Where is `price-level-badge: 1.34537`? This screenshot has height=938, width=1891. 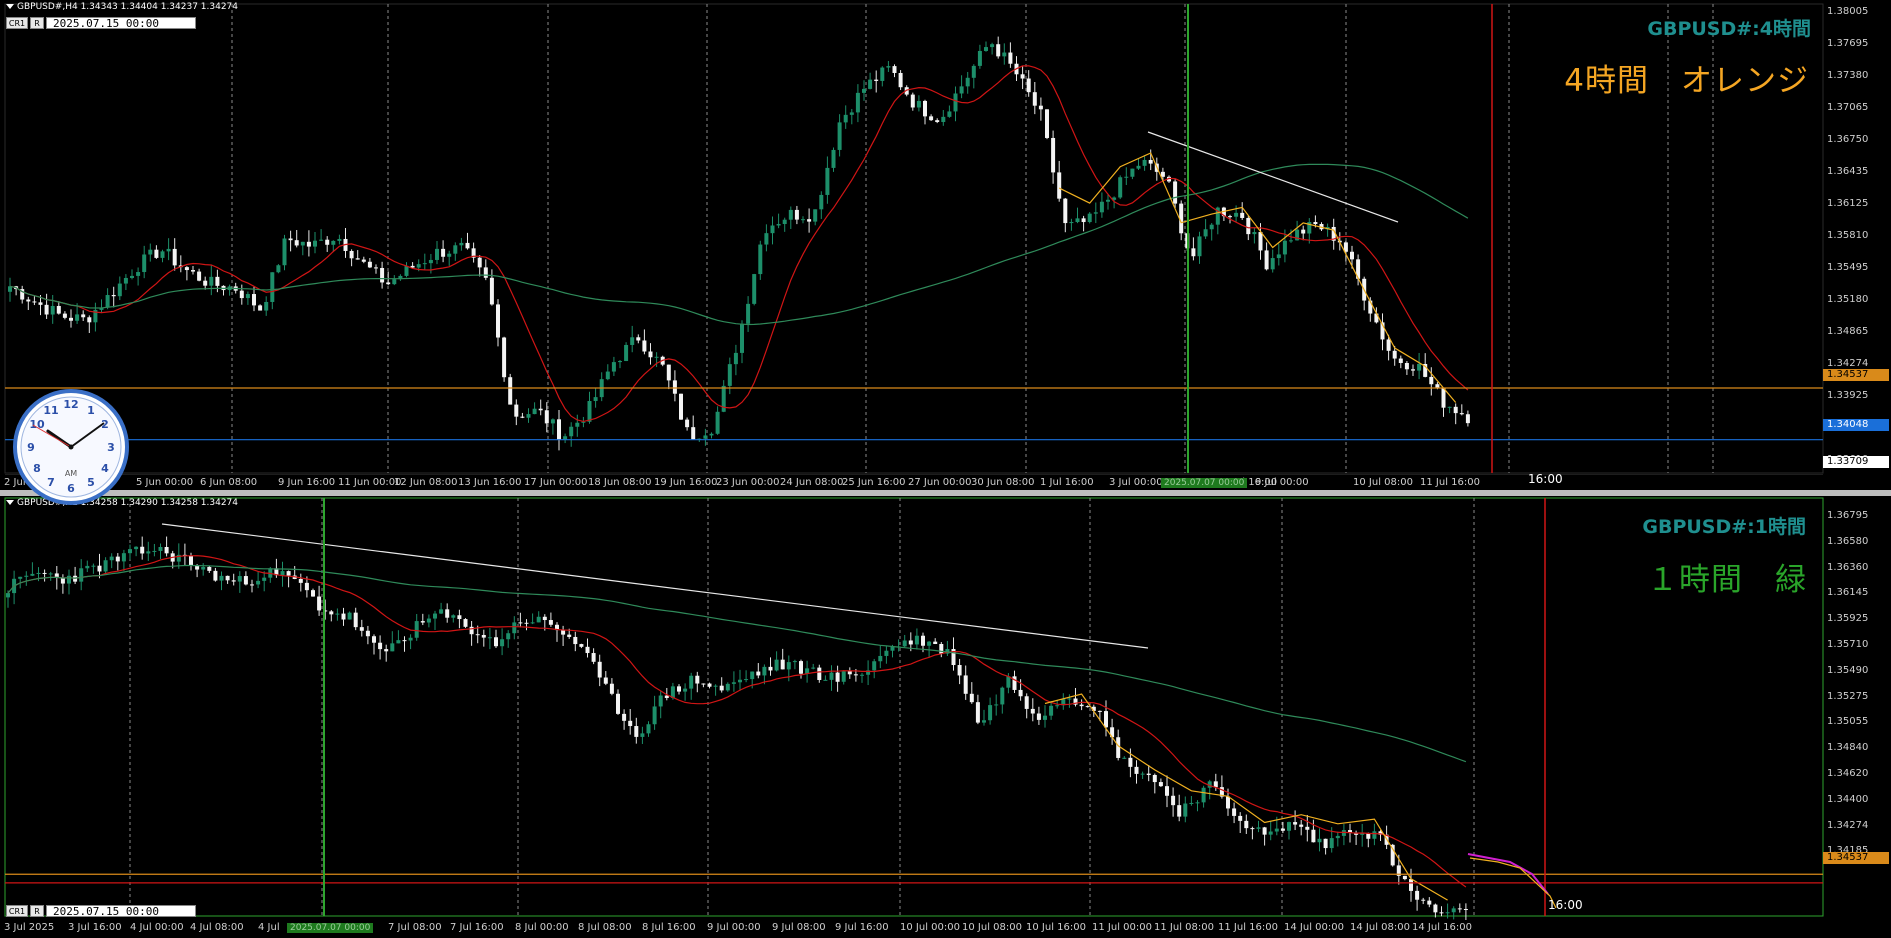 price-level-badge: 1.34537 is located at coordinates (1856, 858).